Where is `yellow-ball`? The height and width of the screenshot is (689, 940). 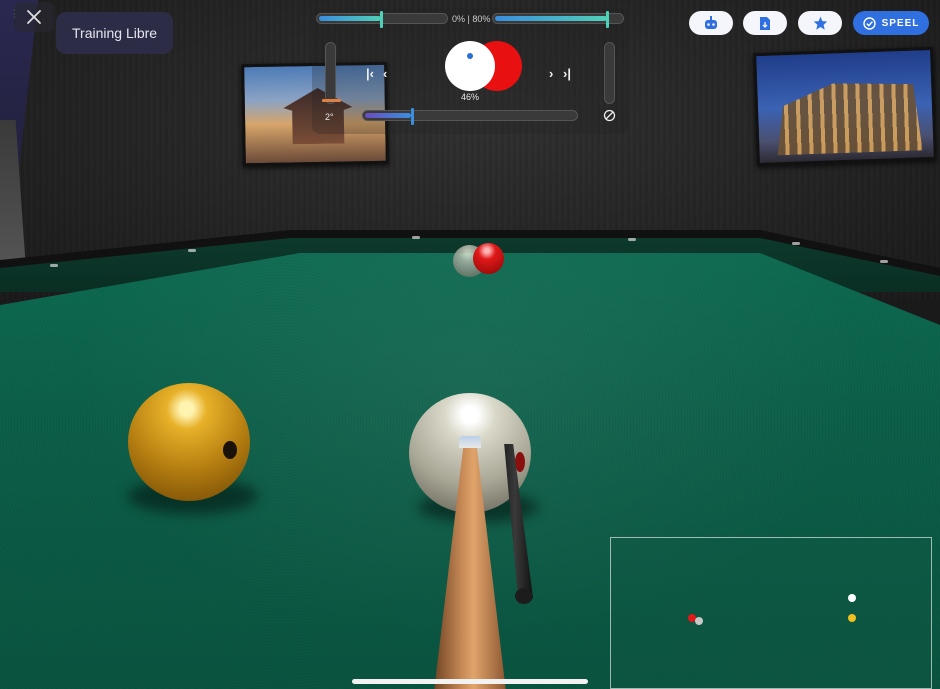 yellow-ball is located at coordinates (189, 442).